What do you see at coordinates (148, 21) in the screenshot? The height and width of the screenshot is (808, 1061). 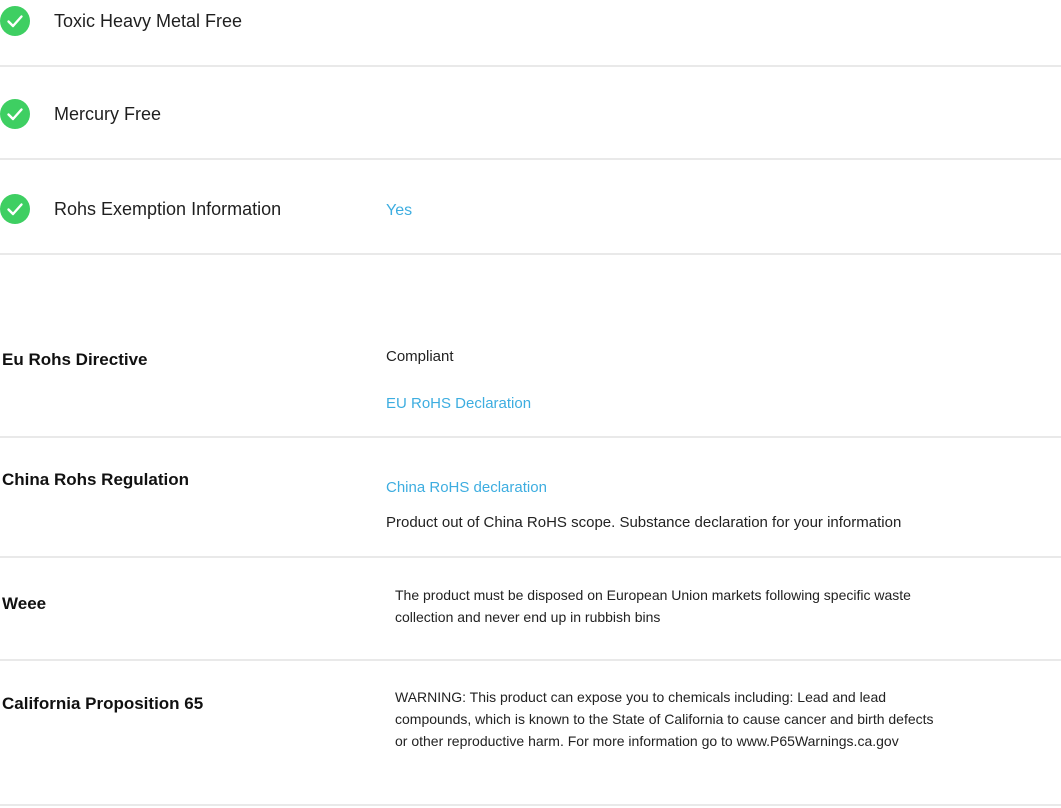 I see `feature-label: Toxic Heavy Metal Free` at bounding box center [148, 21].